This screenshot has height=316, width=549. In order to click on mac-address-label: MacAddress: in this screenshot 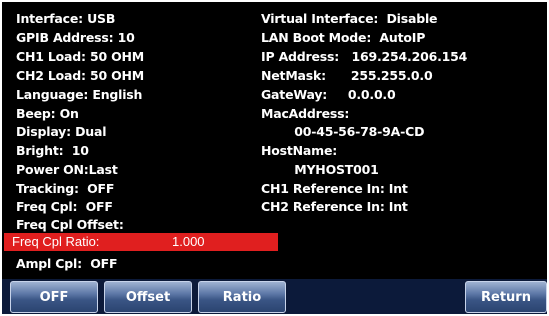, I will do `click(305, 113)`.